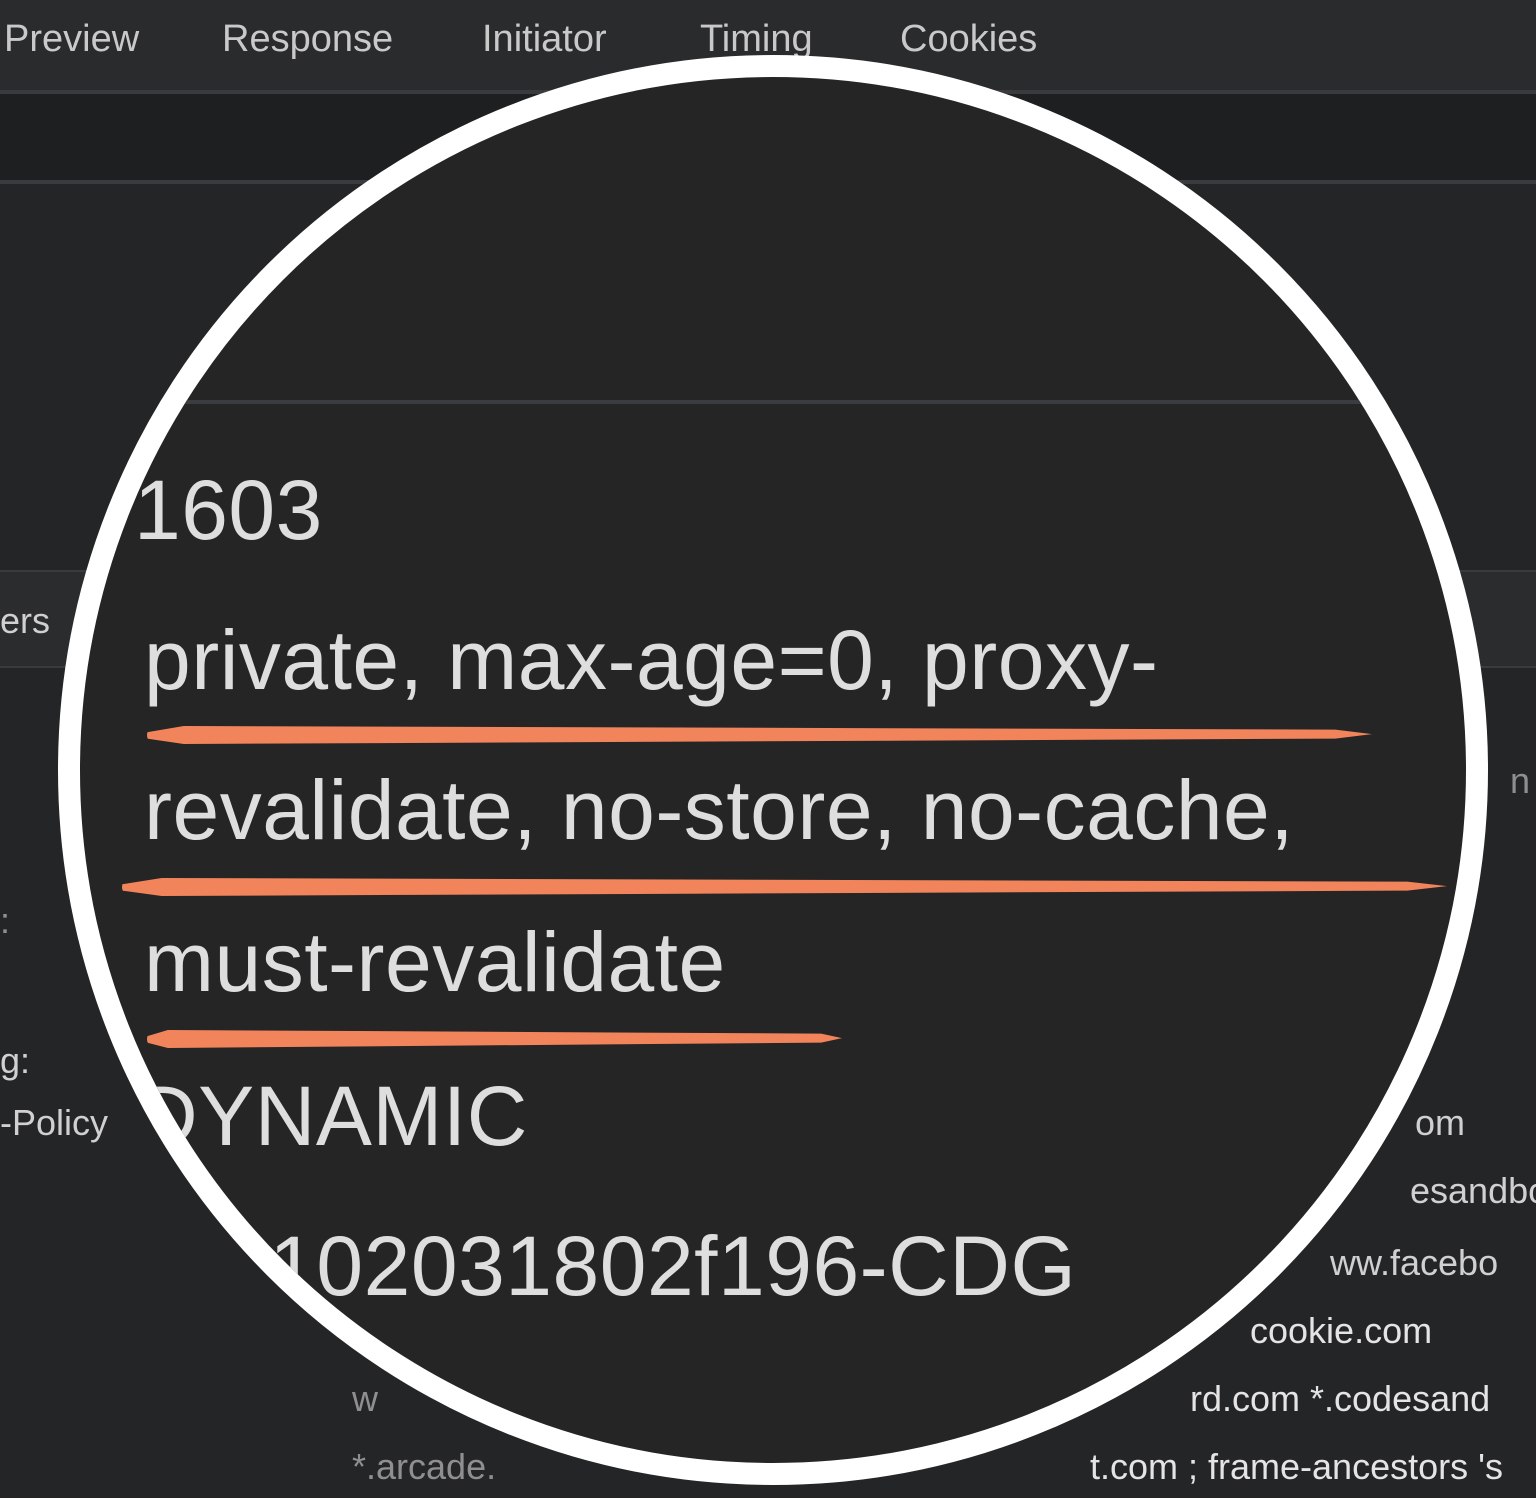 The image size is (1536, 1498). I want to click on tab-initiator: Initiator, so click(544, 39).